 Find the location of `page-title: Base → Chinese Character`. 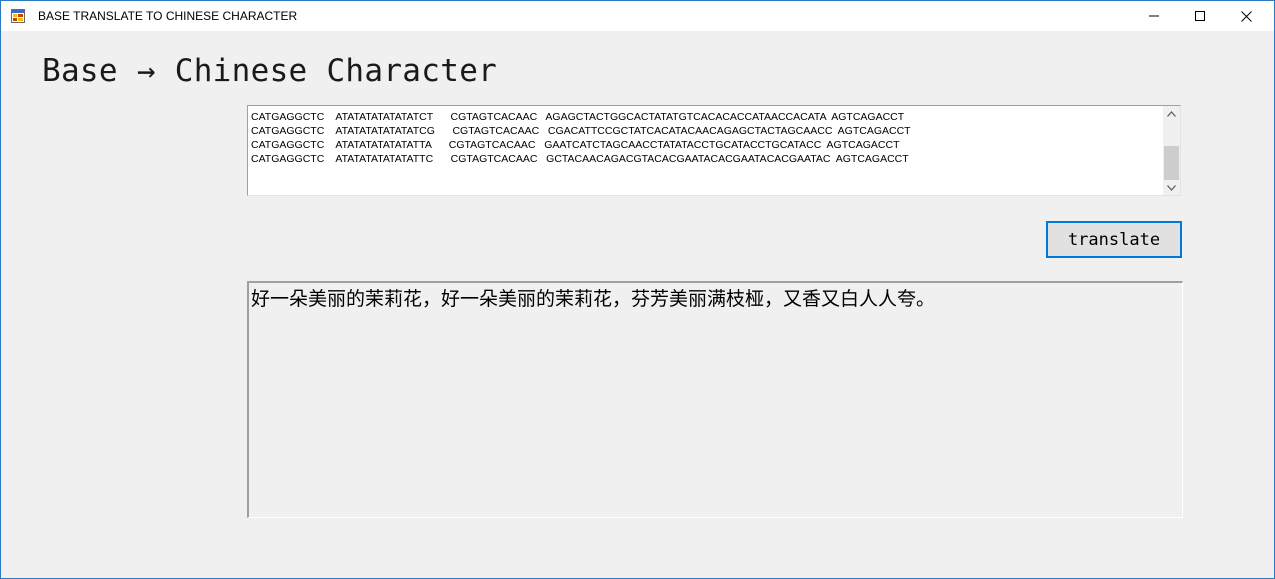

page-title: Base → Chinese Character is located at coordinates (270, 71).